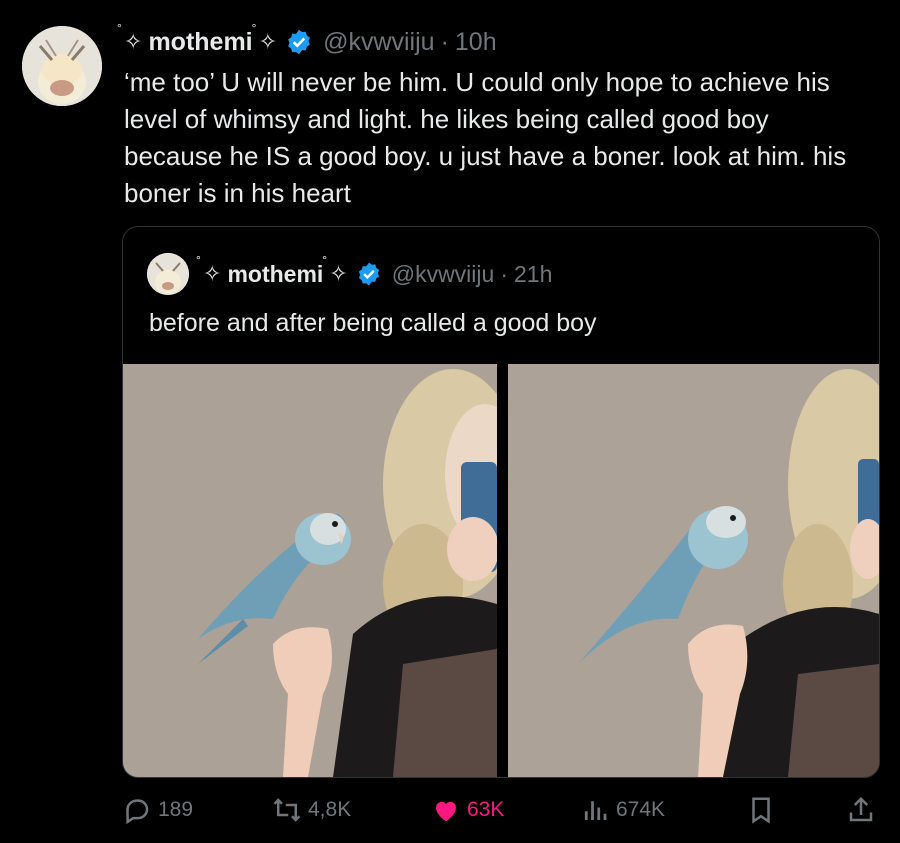 This screenshot has width=900, height=843. Describe the element at coordinates (446, 811) in the screenshot. I see `heart-icon` at that location.